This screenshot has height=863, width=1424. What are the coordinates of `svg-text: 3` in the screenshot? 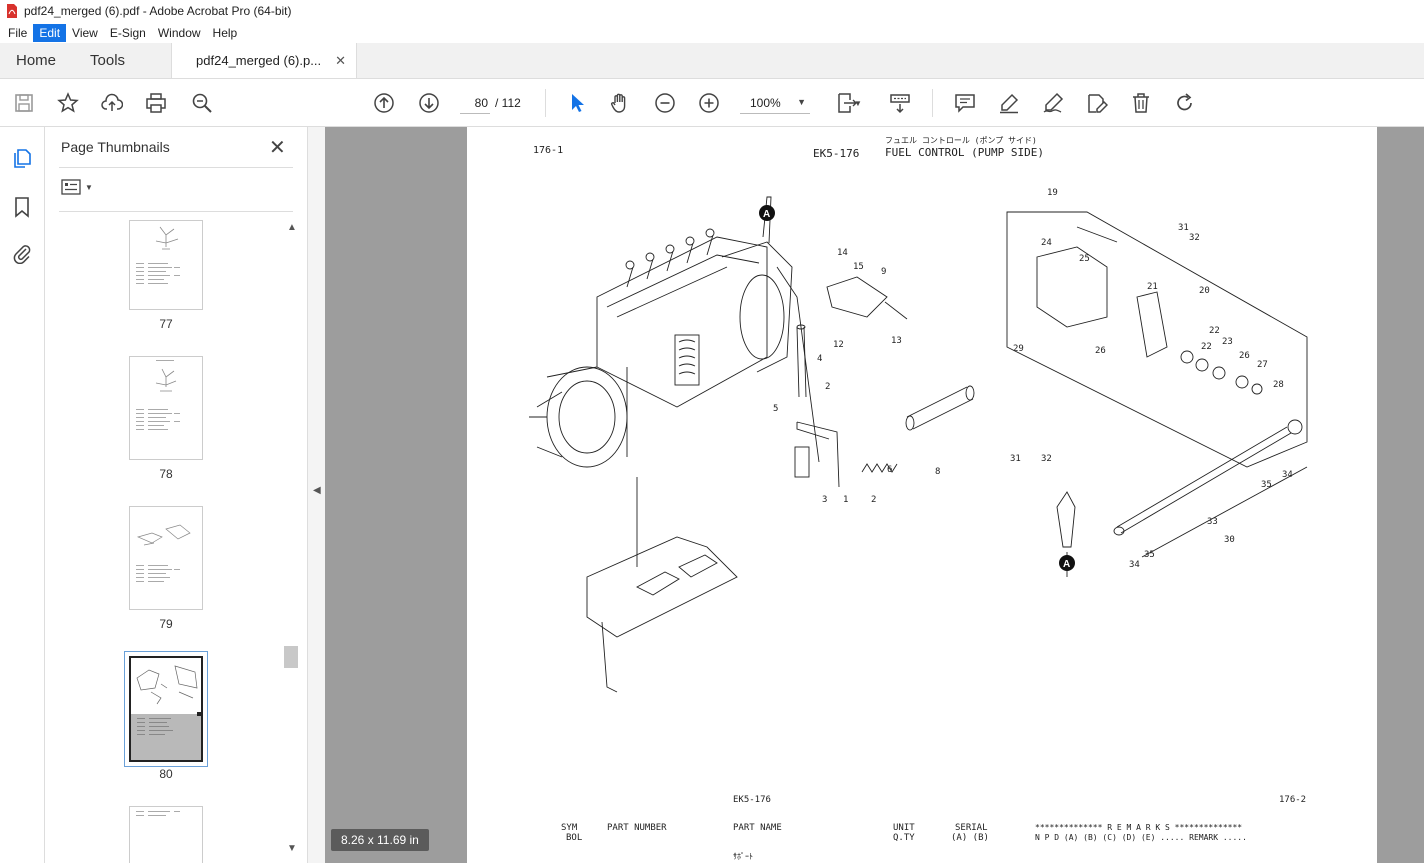 It's located at (824, 500).